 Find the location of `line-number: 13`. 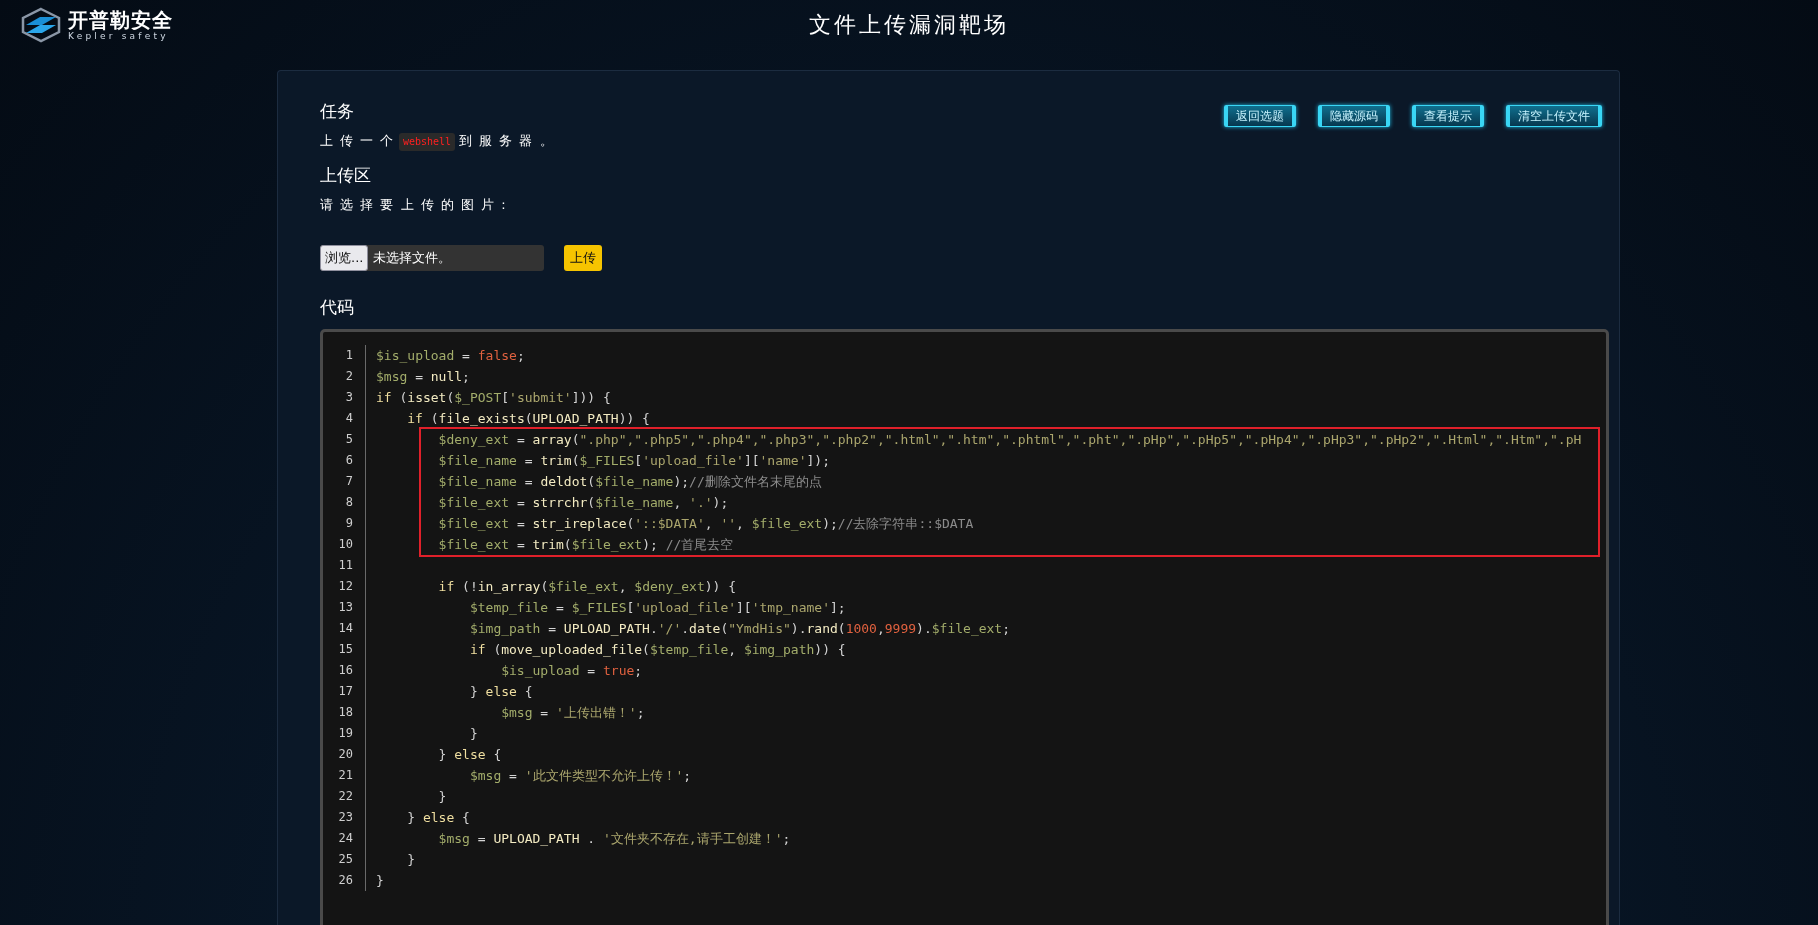

line-number: 13 is located at coordinates (344, 607).